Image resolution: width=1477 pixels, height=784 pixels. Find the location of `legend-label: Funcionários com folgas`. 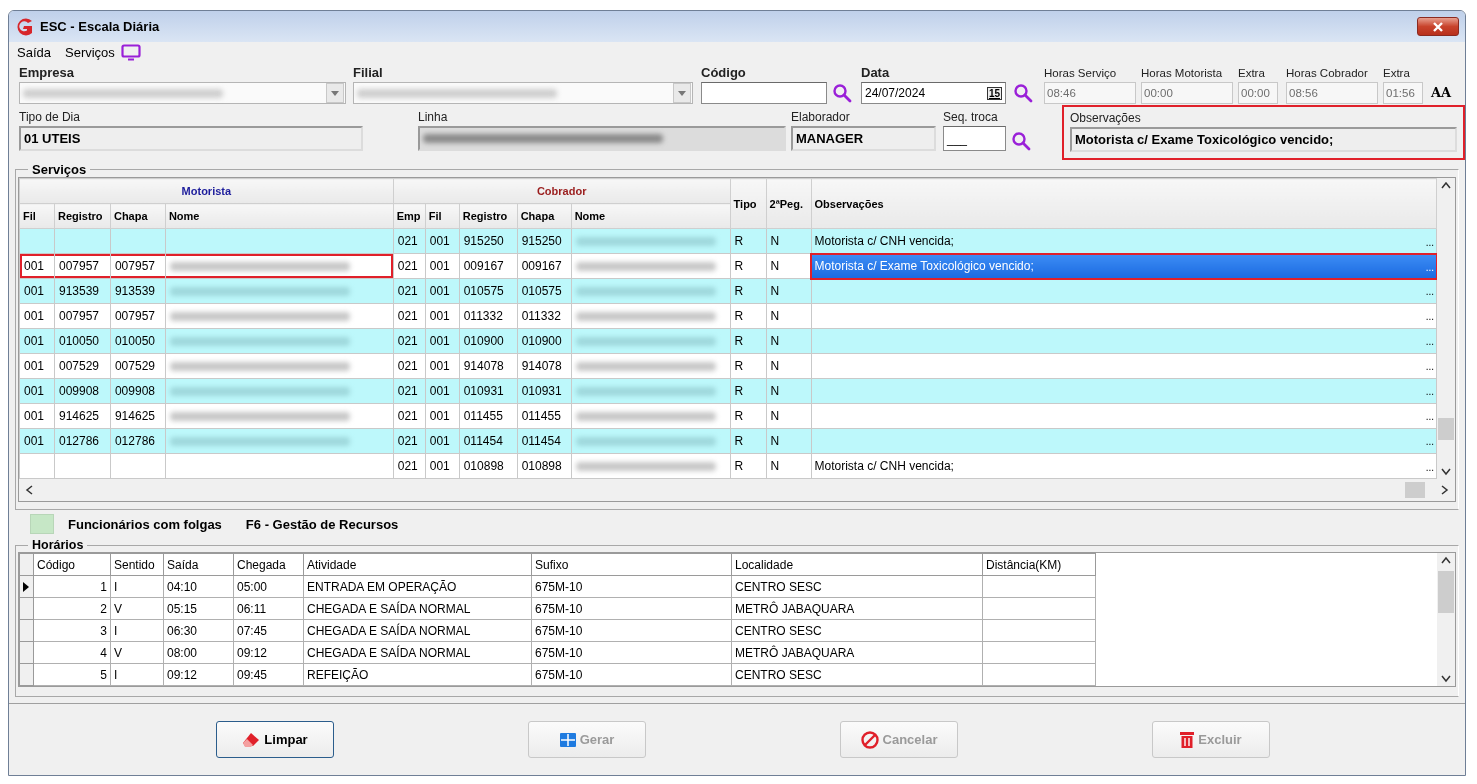

legend-label: Funcionários com folgas is located at coordinates (145, 524).